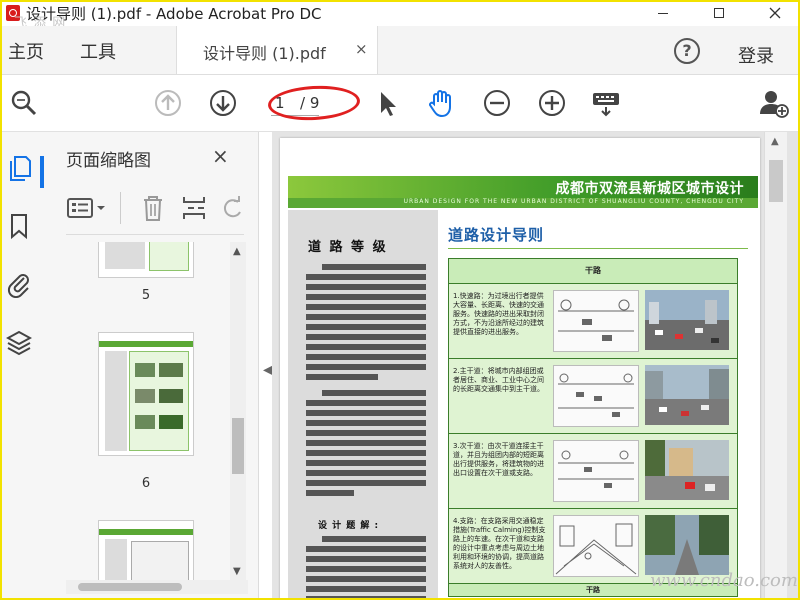 The height and width of the screenshot is (600, 800). I want to click on road-row-text: 2.主干道：将城市内部组团或者居住、商业、工业中心之间的长距离交通集中到主干道。, so click(498, 380).